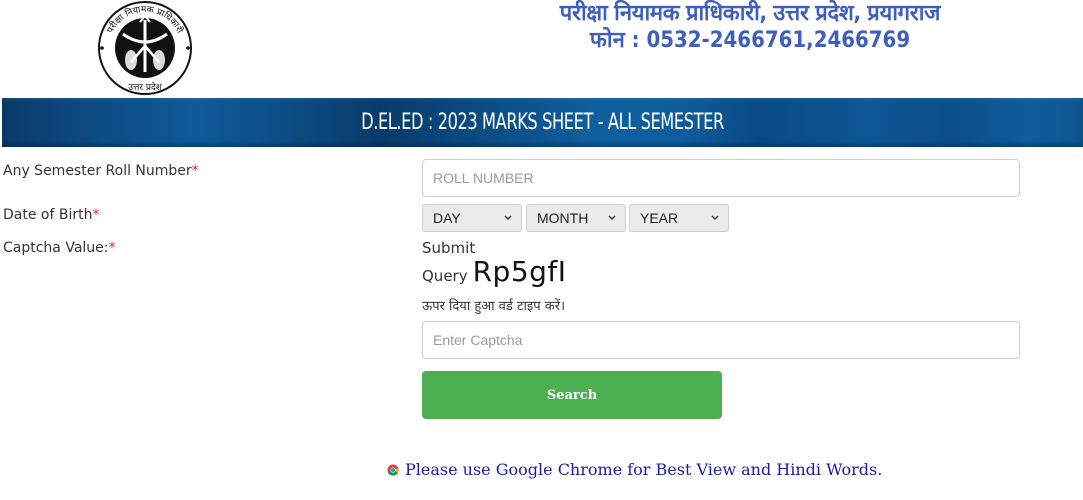 The height and width of the screenshot is (500, 1083). I want to click on month-select-value: MONTH, so click(563, 218).